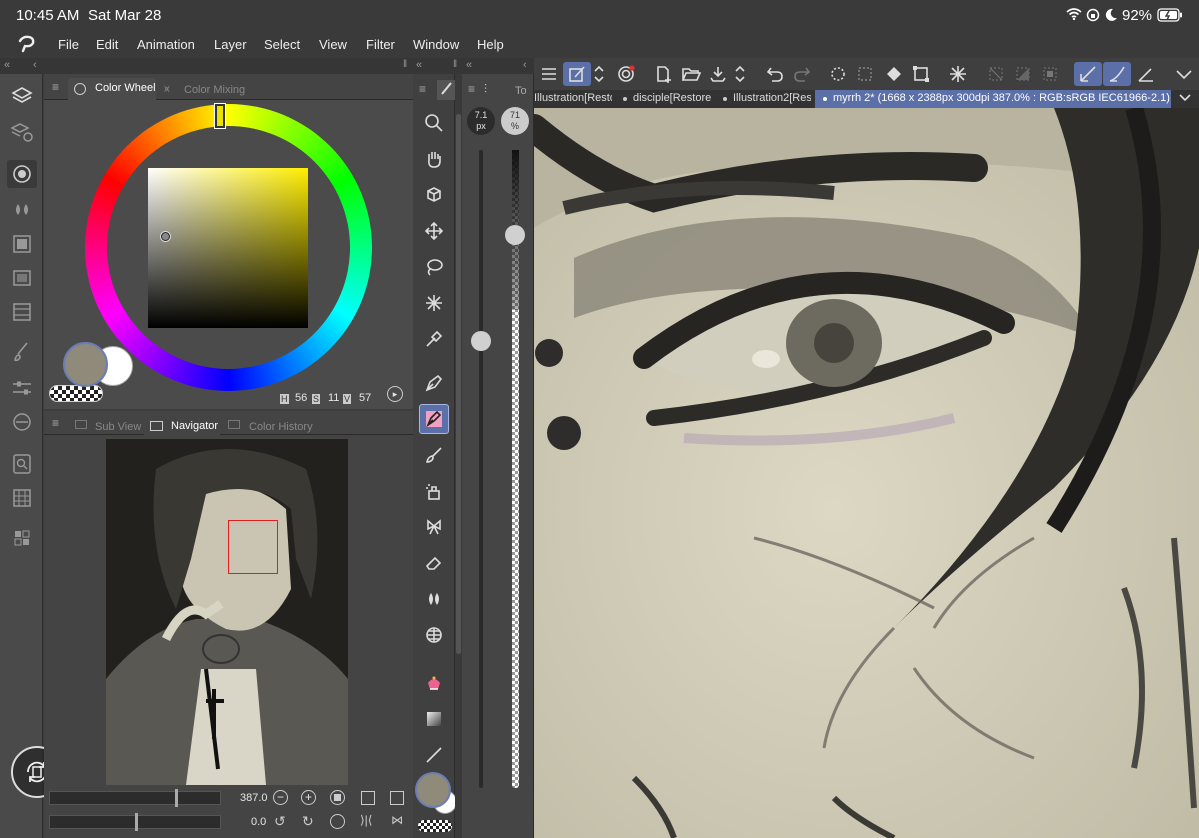 This screenshot has width=1199, height=838. Describe the element at coordinates (220, 116) in the screenshot. I see `hue-selector` at that location.